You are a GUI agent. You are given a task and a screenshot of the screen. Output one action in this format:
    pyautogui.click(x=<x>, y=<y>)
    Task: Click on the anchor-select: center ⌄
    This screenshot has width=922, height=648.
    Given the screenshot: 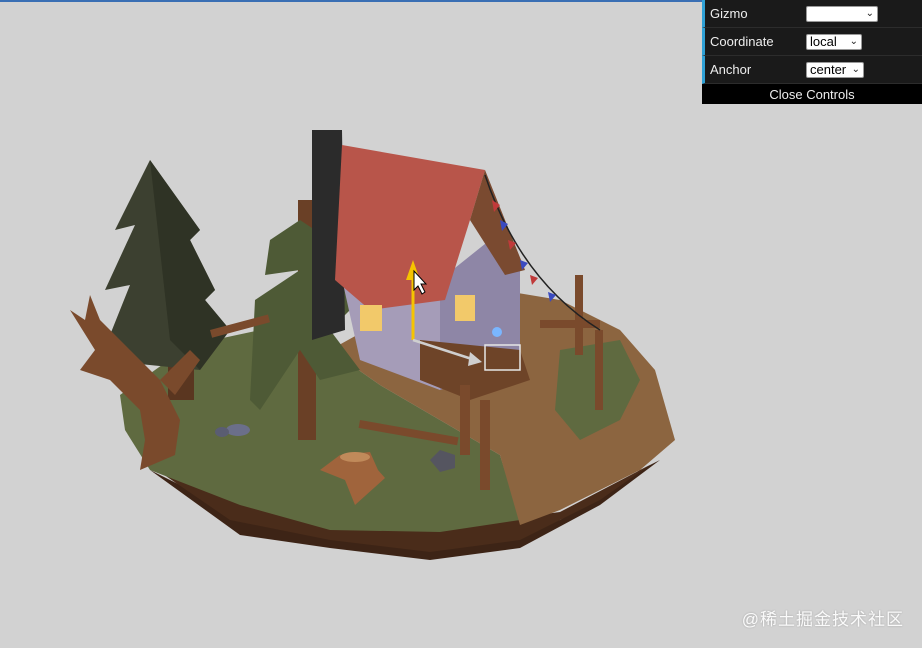 What is the action you would take?
    pyautogui.click(x=835, y=69)
    